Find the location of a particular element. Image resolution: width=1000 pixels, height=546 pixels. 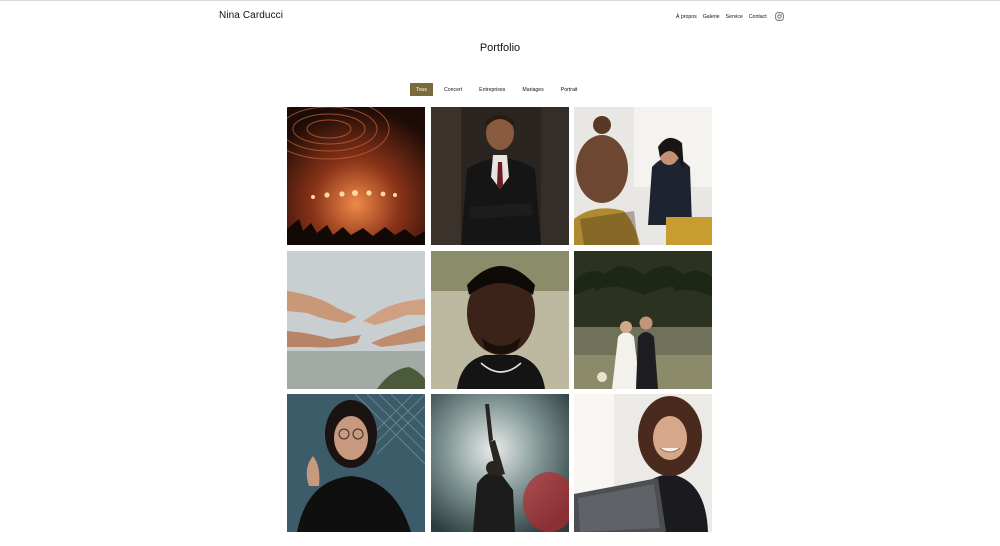

filter-entreprises: Entreprises is located at coordinates (492, 89).